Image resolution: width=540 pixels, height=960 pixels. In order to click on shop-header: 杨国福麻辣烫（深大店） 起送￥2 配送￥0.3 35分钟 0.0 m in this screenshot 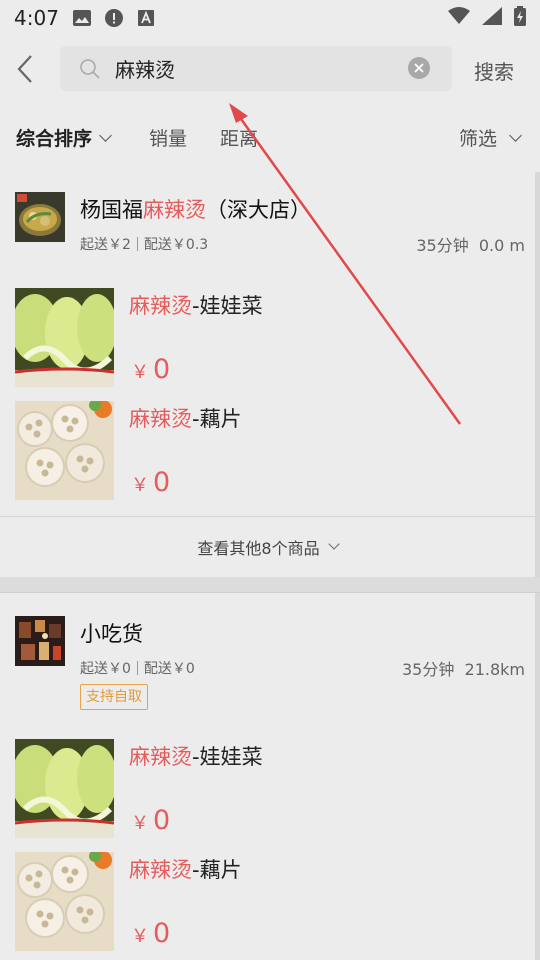, I will do `click(267, 220)`.